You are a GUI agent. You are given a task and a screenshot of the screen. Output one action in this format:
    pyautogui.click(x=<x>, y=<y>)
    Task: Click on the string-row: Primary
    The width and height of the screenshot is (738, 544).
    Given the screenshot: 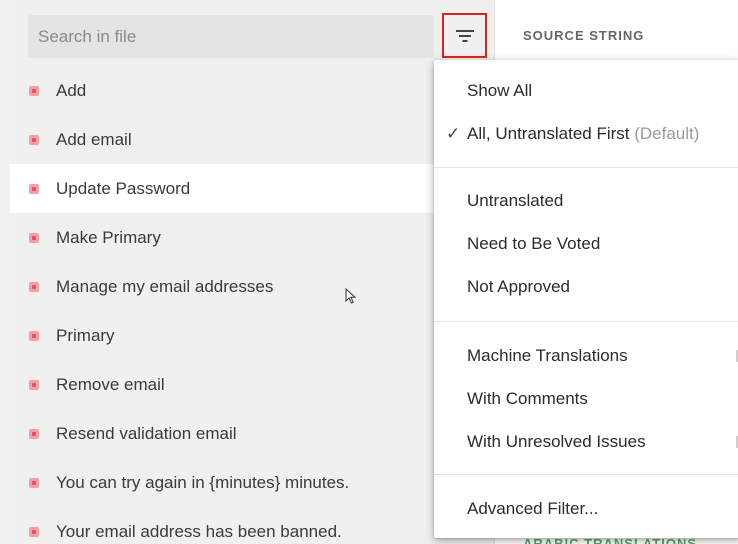 What is the action you would take?
    pyautogui.click(x=252, y=335)
    